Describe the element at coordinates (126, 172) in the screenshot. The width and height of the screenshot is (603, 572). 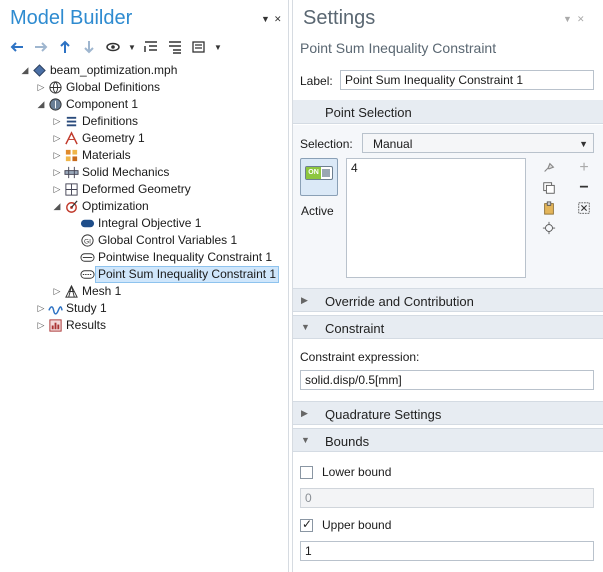
I see `tree-item-label: Solid Mechanics` at that location.